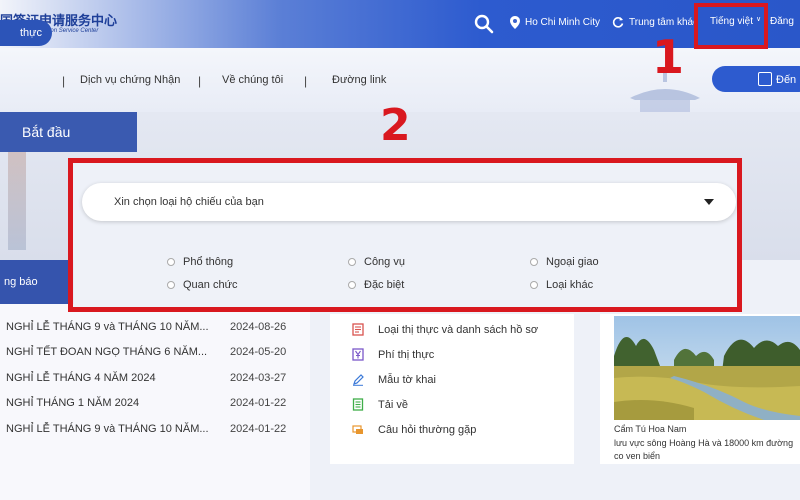 This screenshot has width=800, height=500. I want to click on notice-header: ng báo, so click(37, 282).